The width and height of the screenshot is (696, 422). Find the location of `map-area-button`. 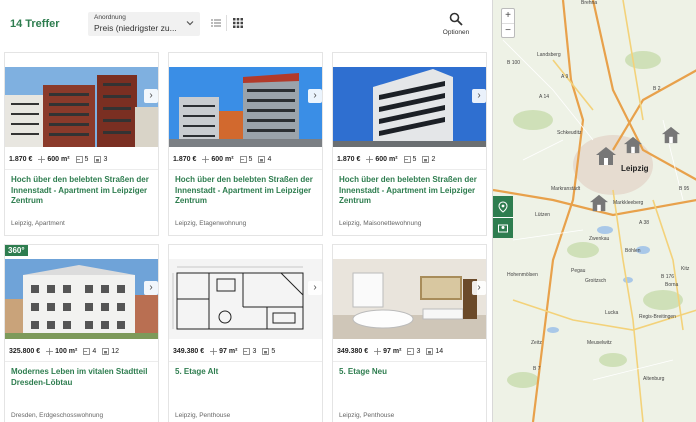

map-area-button is located at coordinates (503, 227).